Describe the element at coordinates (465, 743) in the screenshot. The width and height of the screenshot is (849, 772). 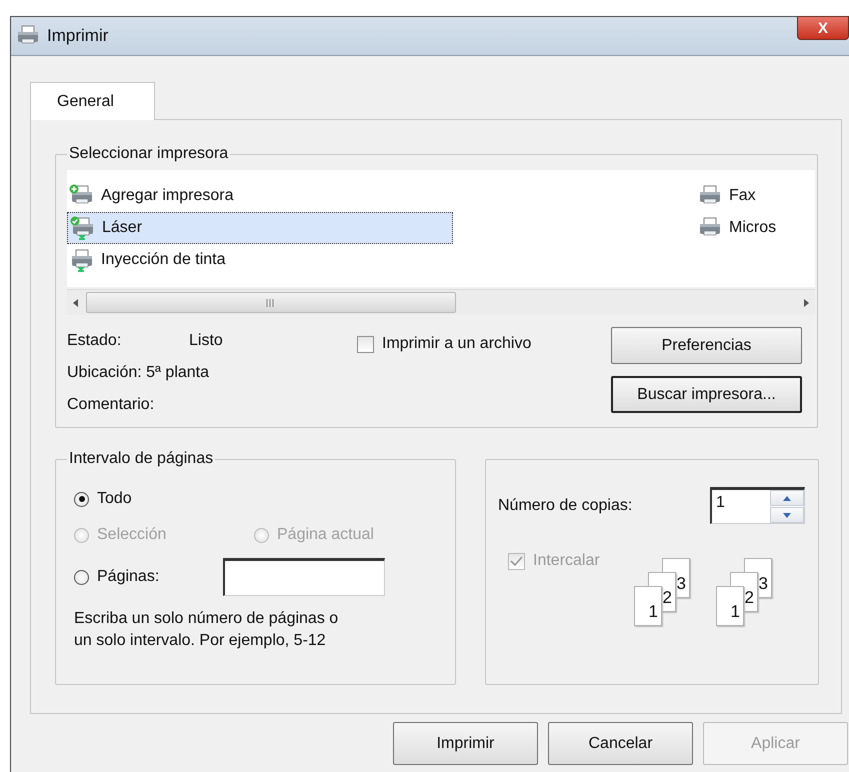
I see `print-button: Imprimir` at that location.